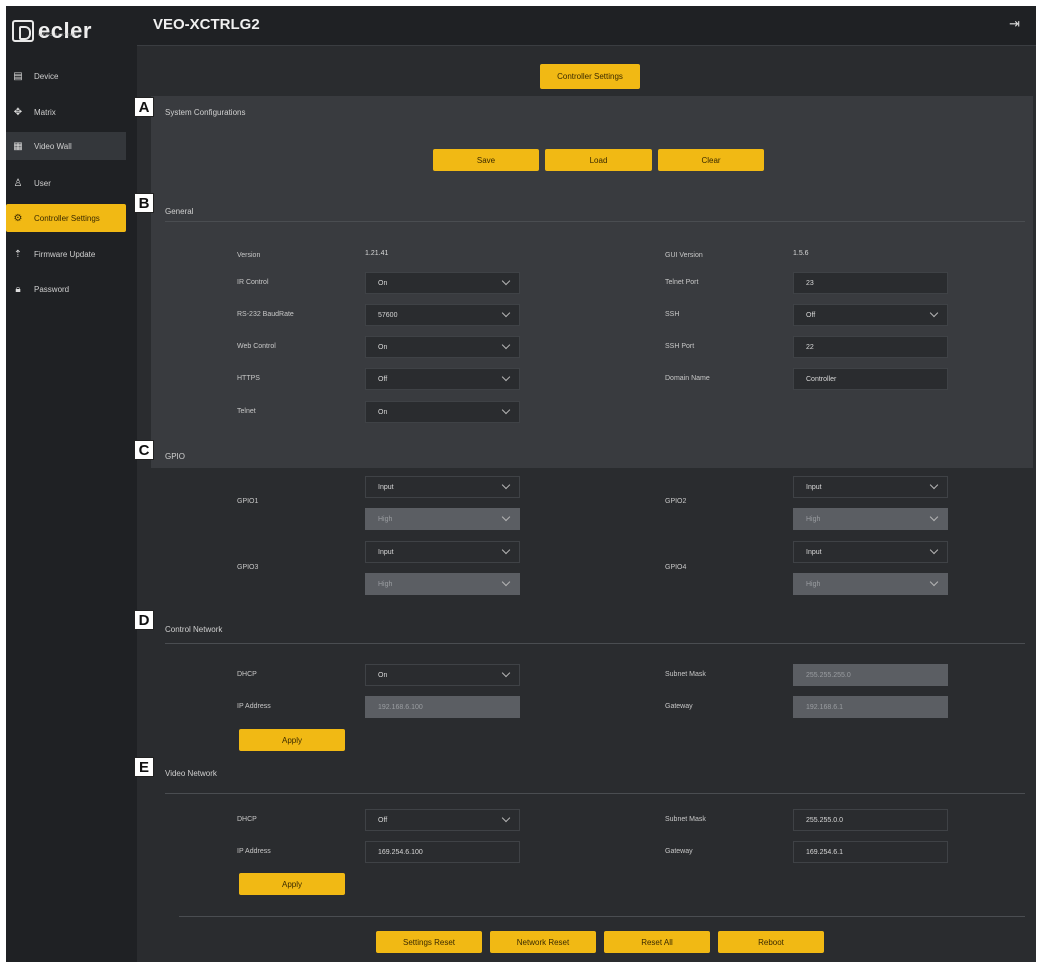 This screenshot has width=1040, height=965. What do you see at coordinates (682, 282) in the screenshot?
I see `telnet-port-label: Telnet Port` at bounding box center [682, 282].